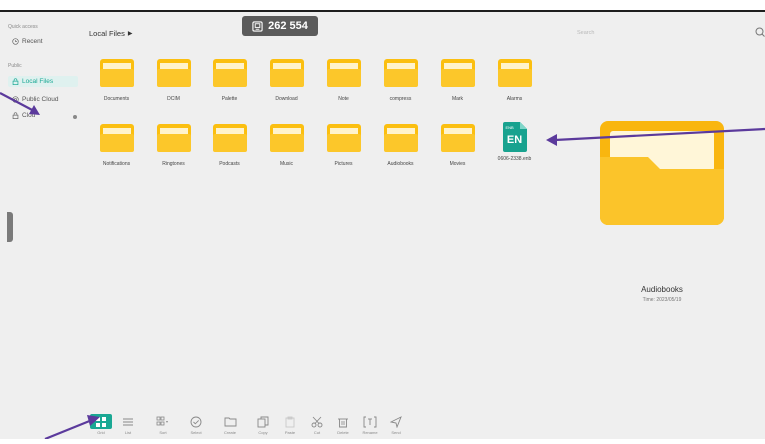 This screenshot has height=444, width=765. I want to click on tool-label: Grid, so click(101, 432).